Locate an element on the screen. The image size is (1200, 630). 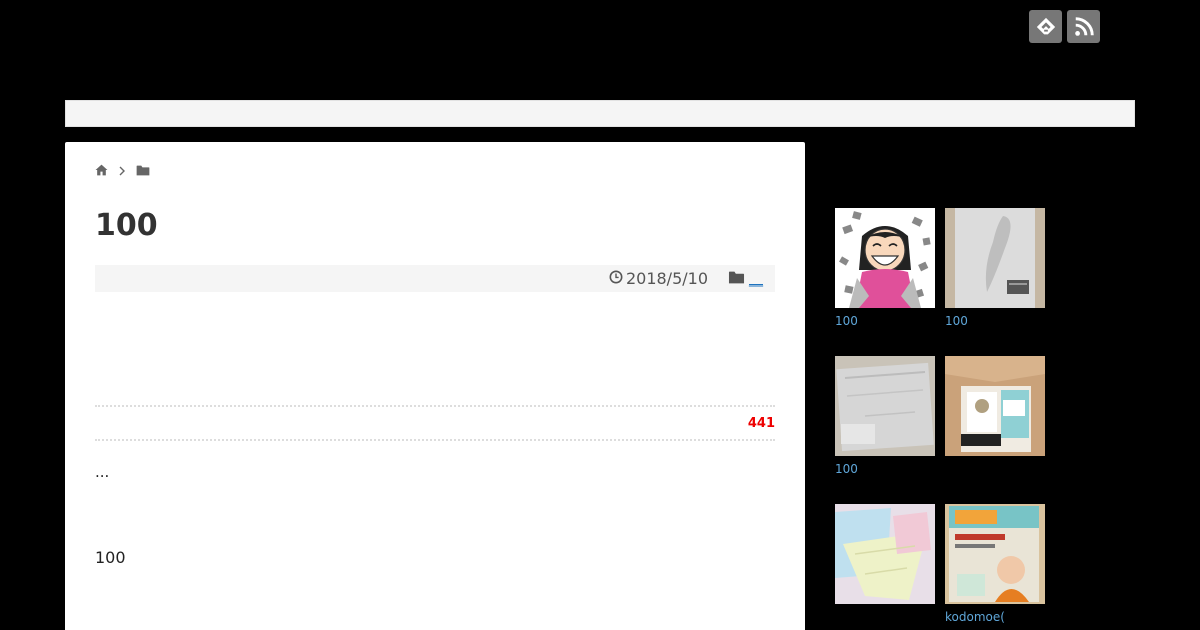
cartoon-girl-thumbnail is located at coordinates (885, 258).